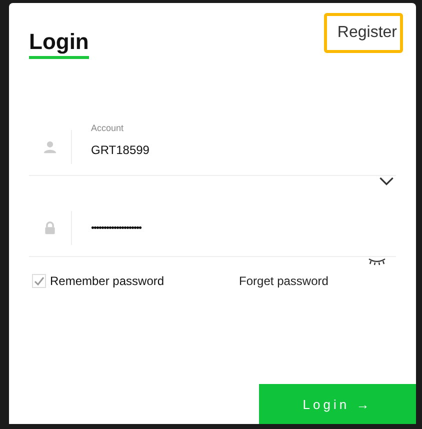 This screenshot has height=429, width=422. Describe the element at coordinates (108, 128) in the screenshot. I see `account-label: Account` at that location.